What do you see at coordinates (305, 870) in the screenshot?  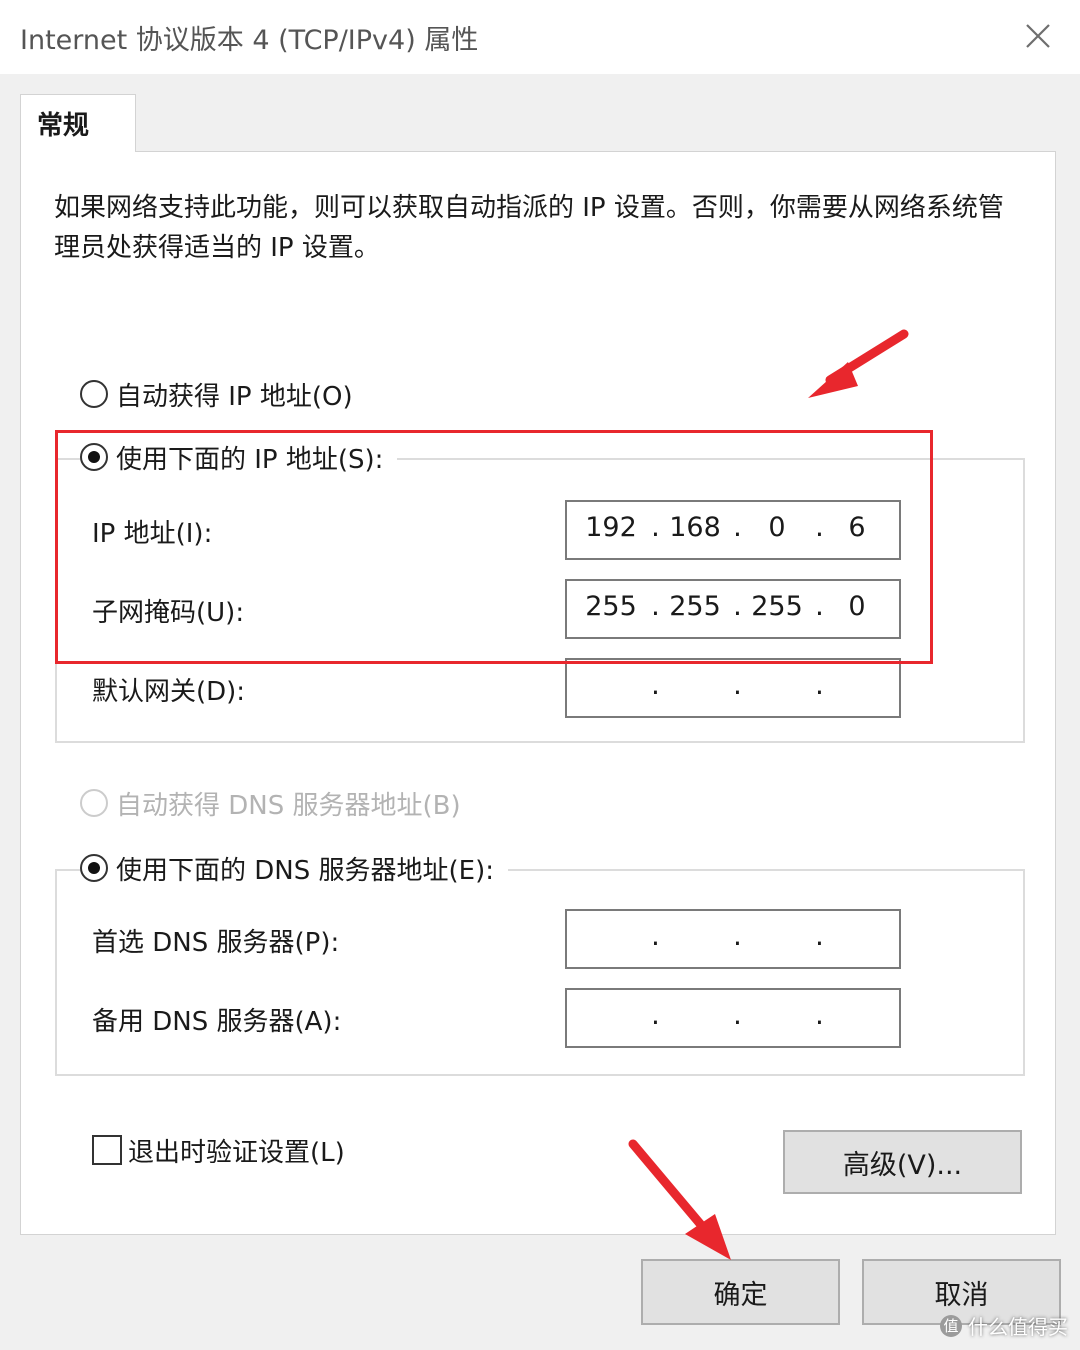 I see `manual-dns-radio-label: 使用下面的 DNS 服务器地址(E):` at bounding box center [305, 870].